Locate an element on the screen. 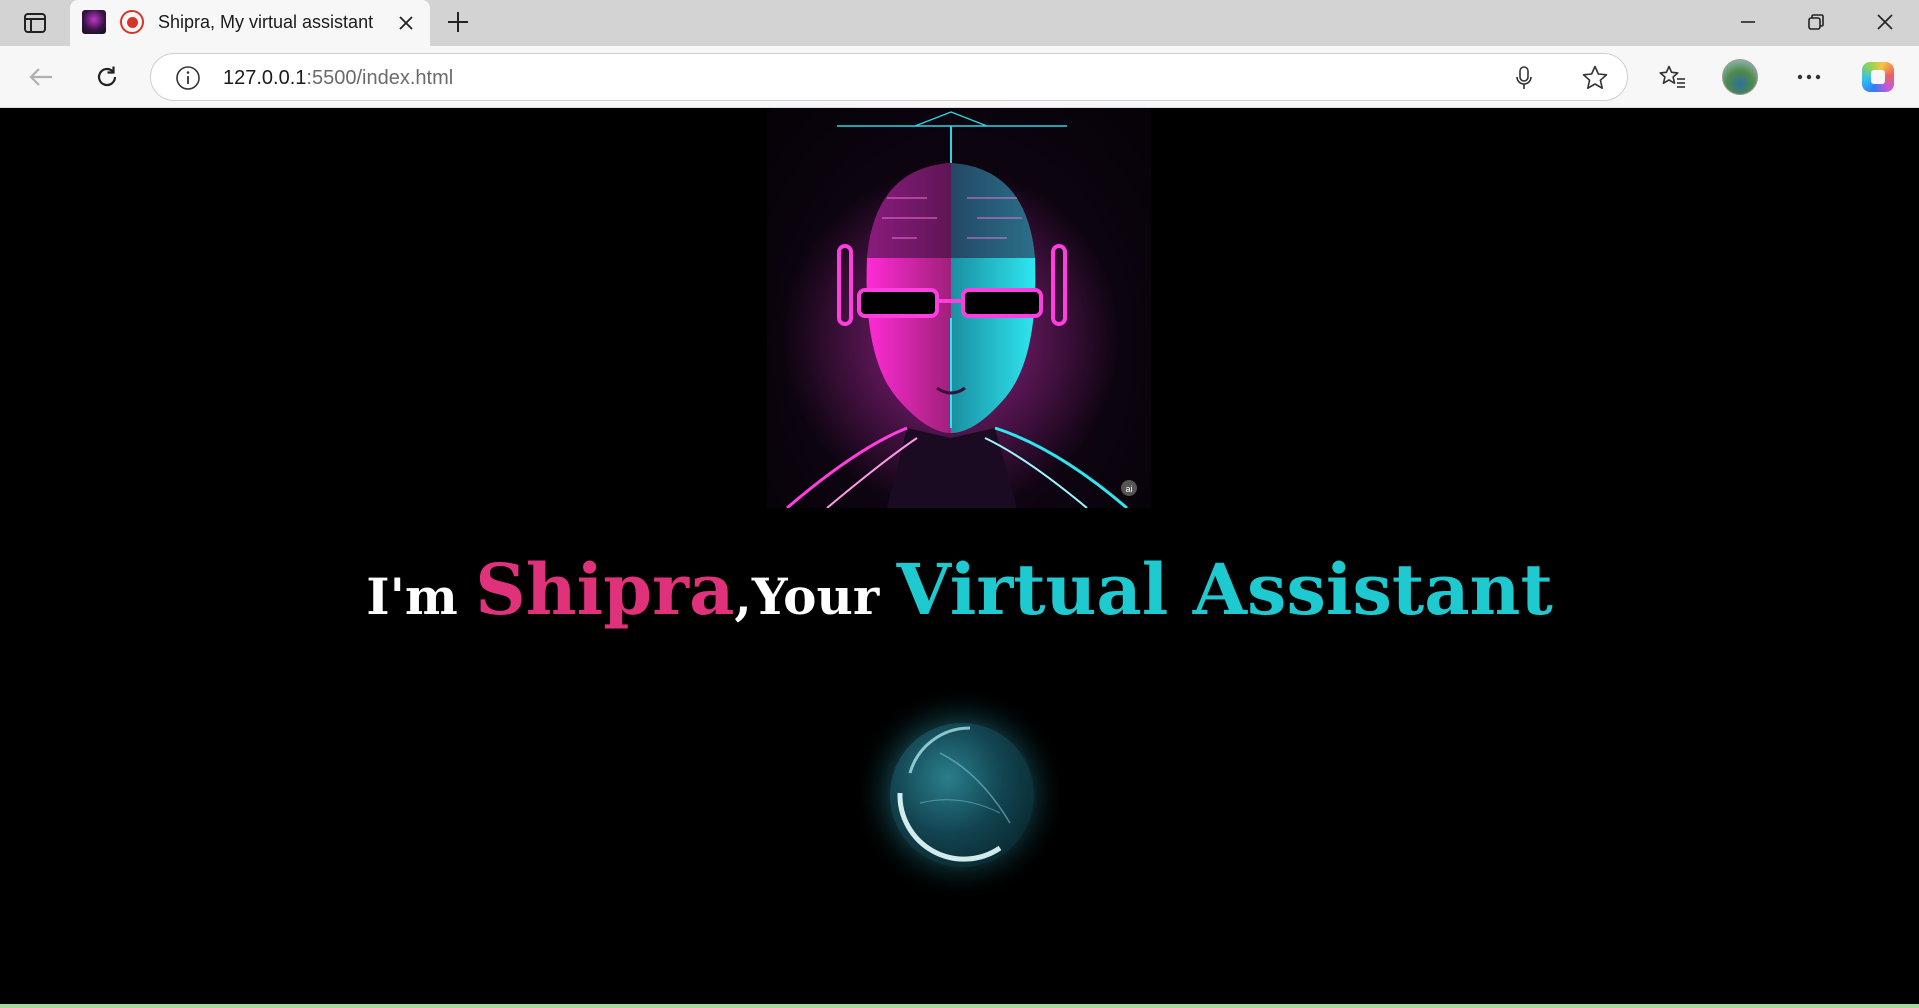 This screenshot has height=1008, width=1919. tab-title: Shipra, My virtual assistant is located at coordinates (266, 22).